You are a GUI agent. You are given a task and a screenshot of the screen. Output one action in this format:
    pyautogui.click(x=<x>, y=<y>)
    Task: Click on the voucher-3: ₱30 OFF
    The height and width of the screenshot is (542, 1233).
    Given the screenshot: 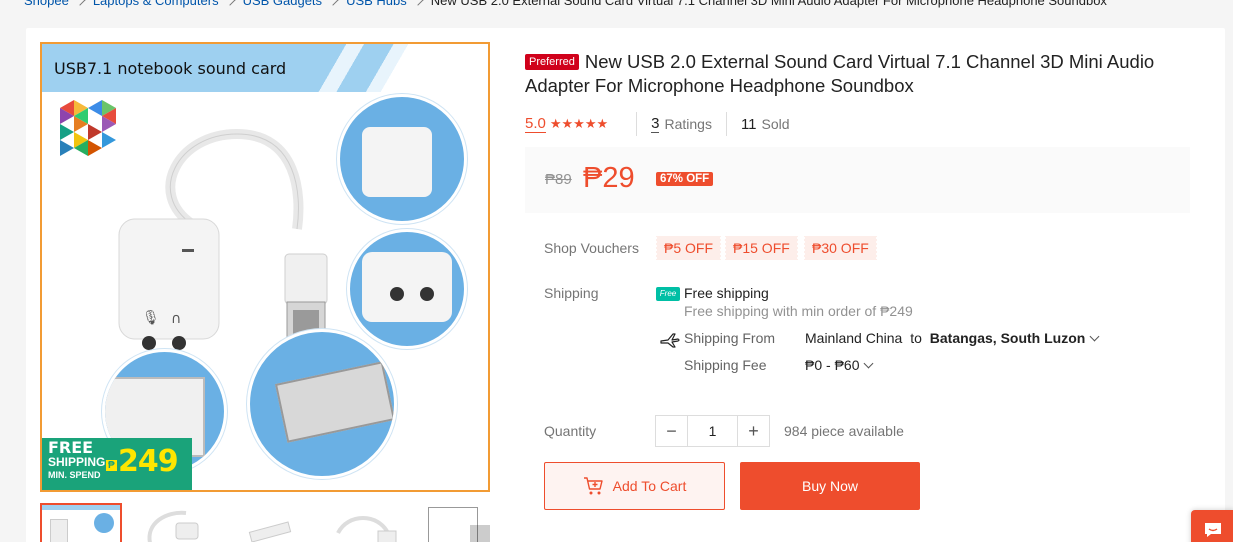 What is the action you would take?
    pyautogui.click(x=840, y=248)
    